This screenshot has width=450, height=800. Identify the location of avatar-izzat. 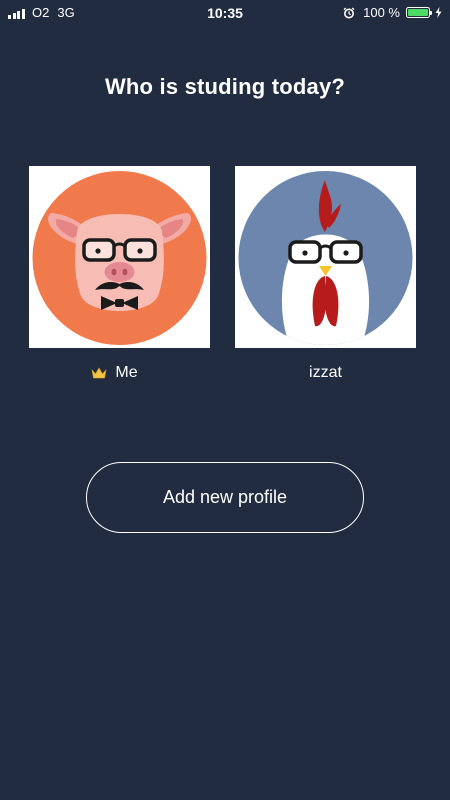
(325, 257).